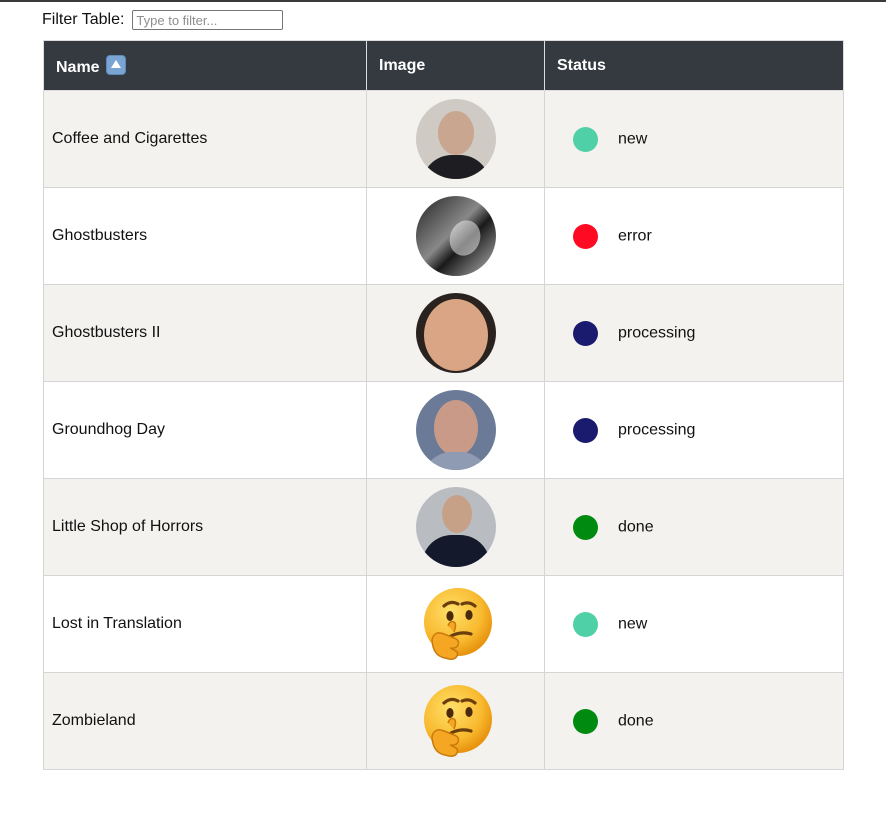 The image size is (886, 836). I want to click on table-header-row: Name Image Status, so click(443, 65).